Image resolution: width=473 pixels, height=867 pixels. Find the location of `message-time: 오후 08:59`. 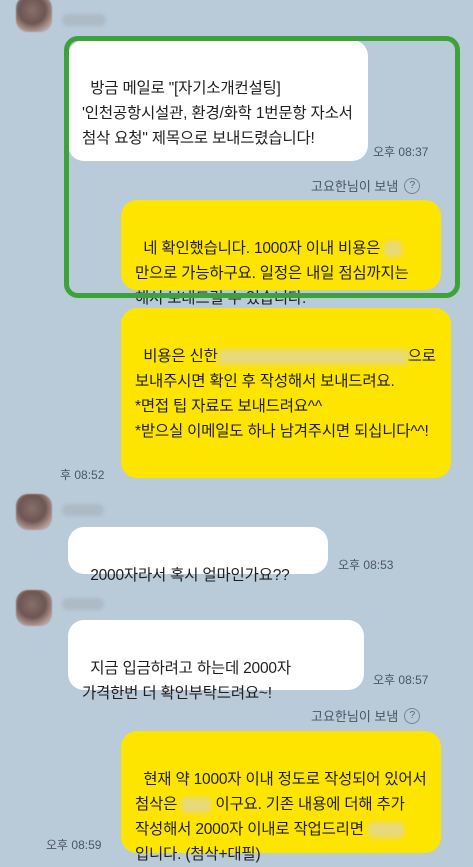

message-time: 오후 08:59 is located at coordinates (74, 845).